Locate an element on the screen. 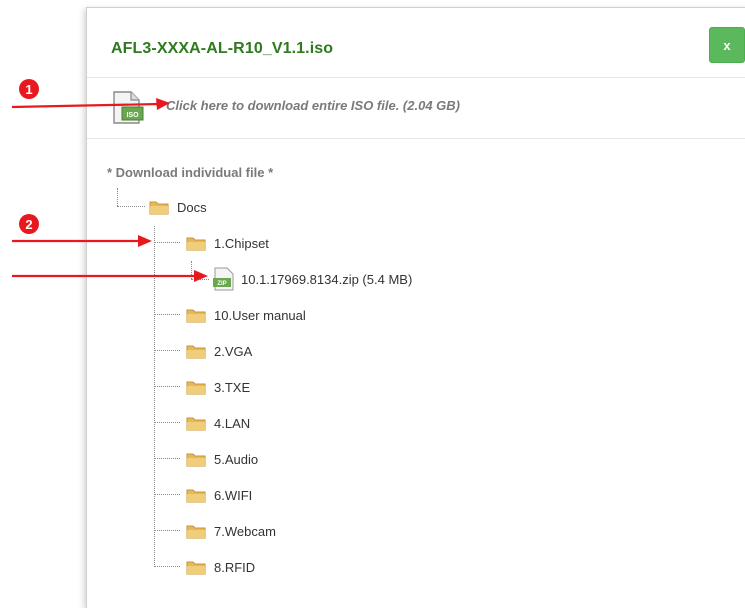 This screenshot has height=608, width=745. annotation-arrows is located at coordinates (109, 190).